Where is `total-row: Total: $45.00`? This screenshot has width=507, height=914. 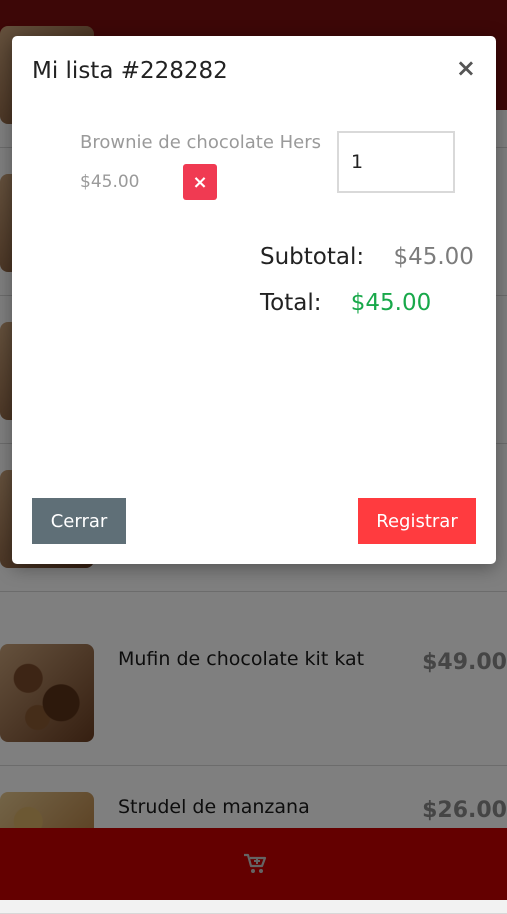
total-row: Total: $45.00 is located at coordinates (345, 303).